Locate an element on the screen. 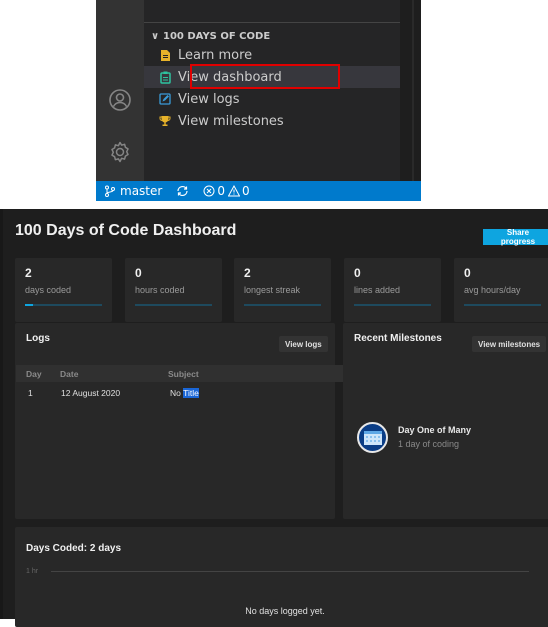 The width and height of the screenshot is (548, 627). tree-item-label: Learn more is located at coordinates (215, 55).